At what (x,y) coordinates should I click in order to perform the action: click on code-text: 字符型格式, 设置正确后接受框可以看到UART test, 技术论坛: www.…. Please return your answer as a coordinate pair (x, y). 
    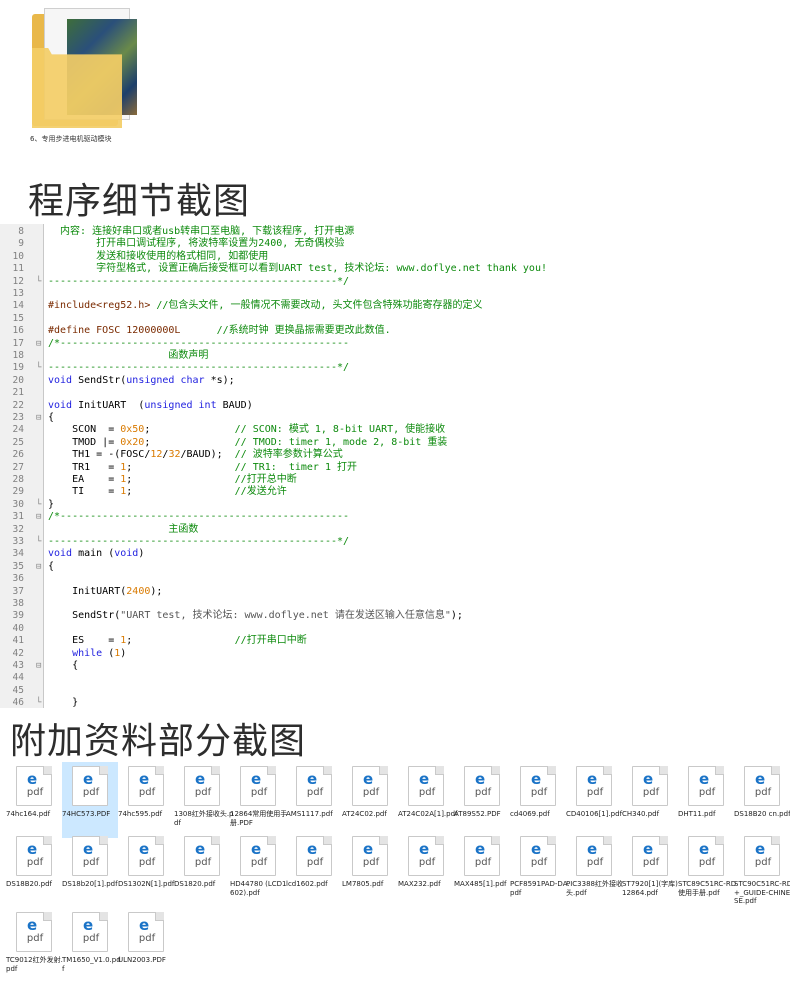
    Looking at the image, I should click on (297, 269).